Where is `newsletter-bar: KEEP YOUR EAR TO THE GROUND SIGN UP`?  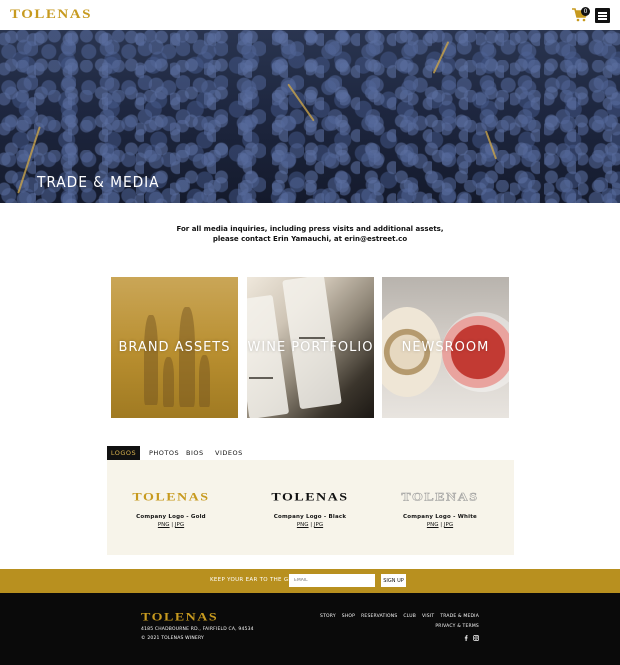 newsletter-bar: KEEP YOUR EAR TO THE GROUND SIGN UP is located at coordinates (310, 581).